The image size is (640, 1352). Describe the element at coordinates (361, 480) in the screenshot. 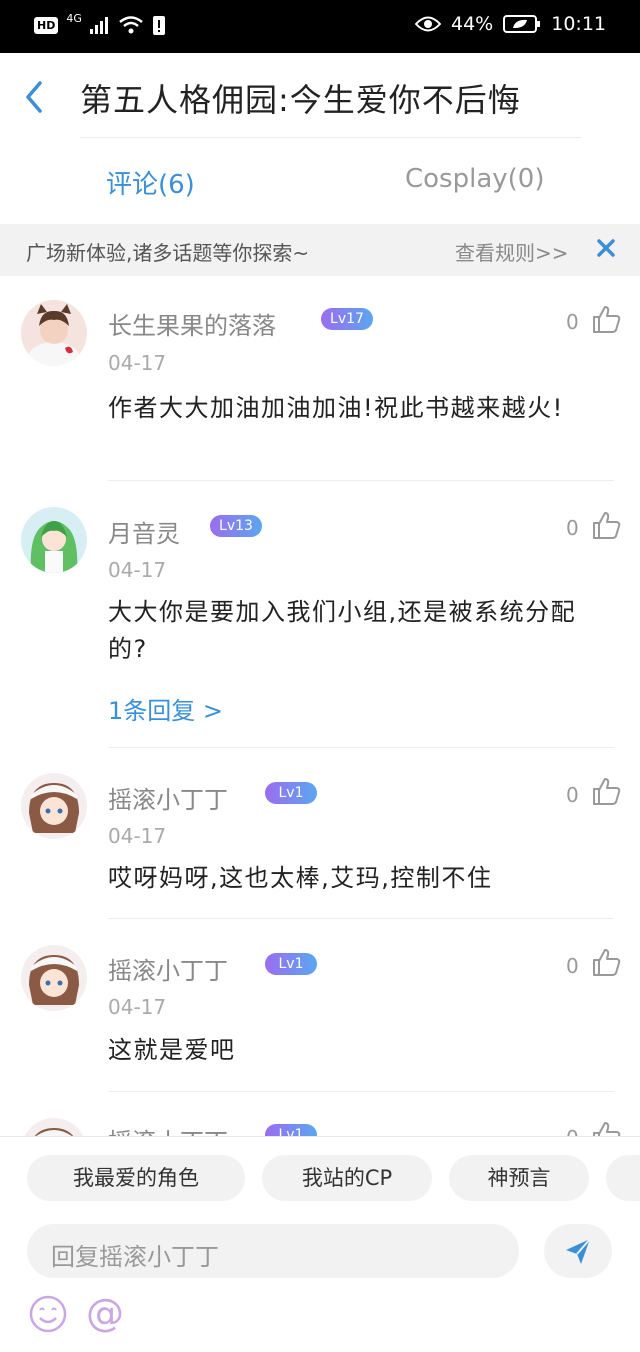

I see `divider` at that location.